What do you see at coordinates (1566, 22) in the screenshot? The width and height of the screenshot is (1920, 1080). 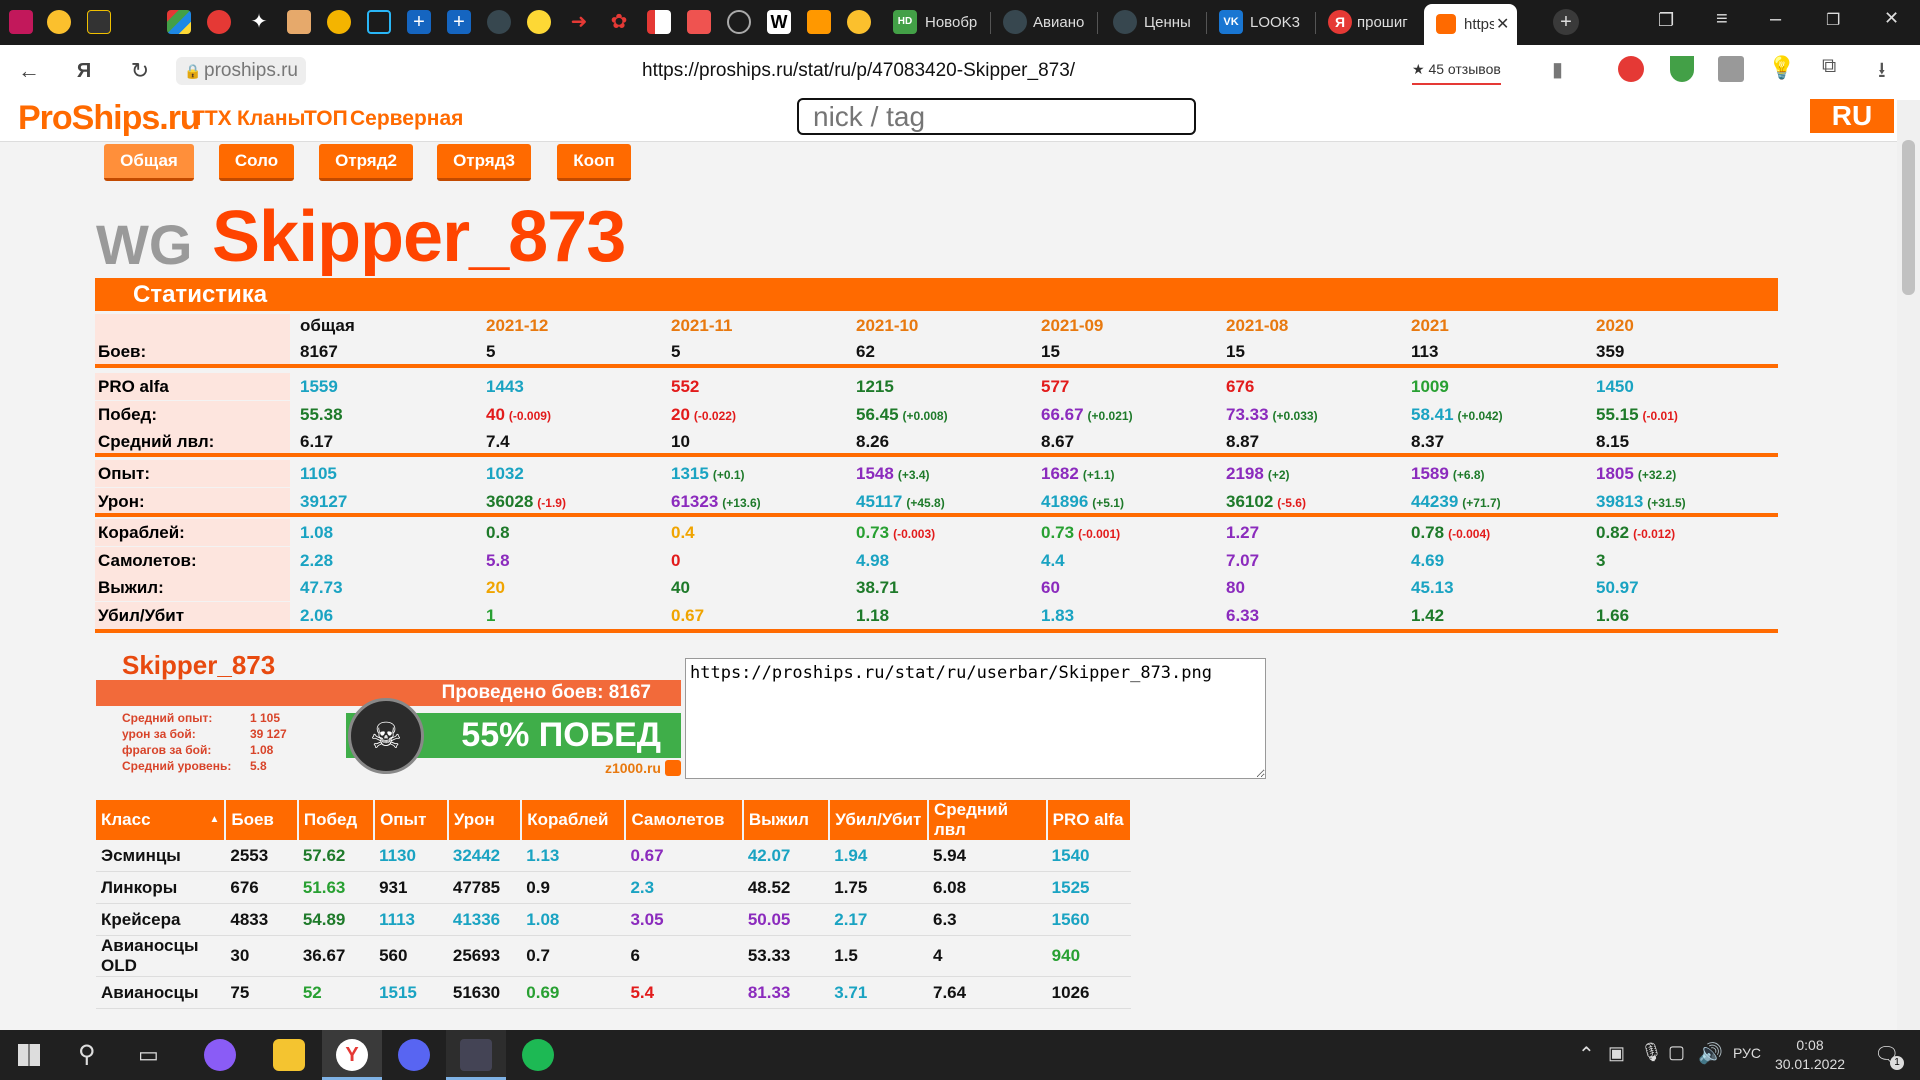 I see `new-tab-button: +` at bounding box center [1566, 22].